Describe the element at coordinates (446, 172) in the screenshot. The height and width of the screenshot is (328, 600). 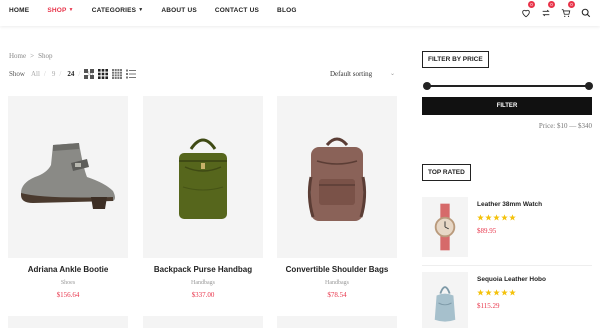
I see `top-rated-title: TOP RATED` at that location.